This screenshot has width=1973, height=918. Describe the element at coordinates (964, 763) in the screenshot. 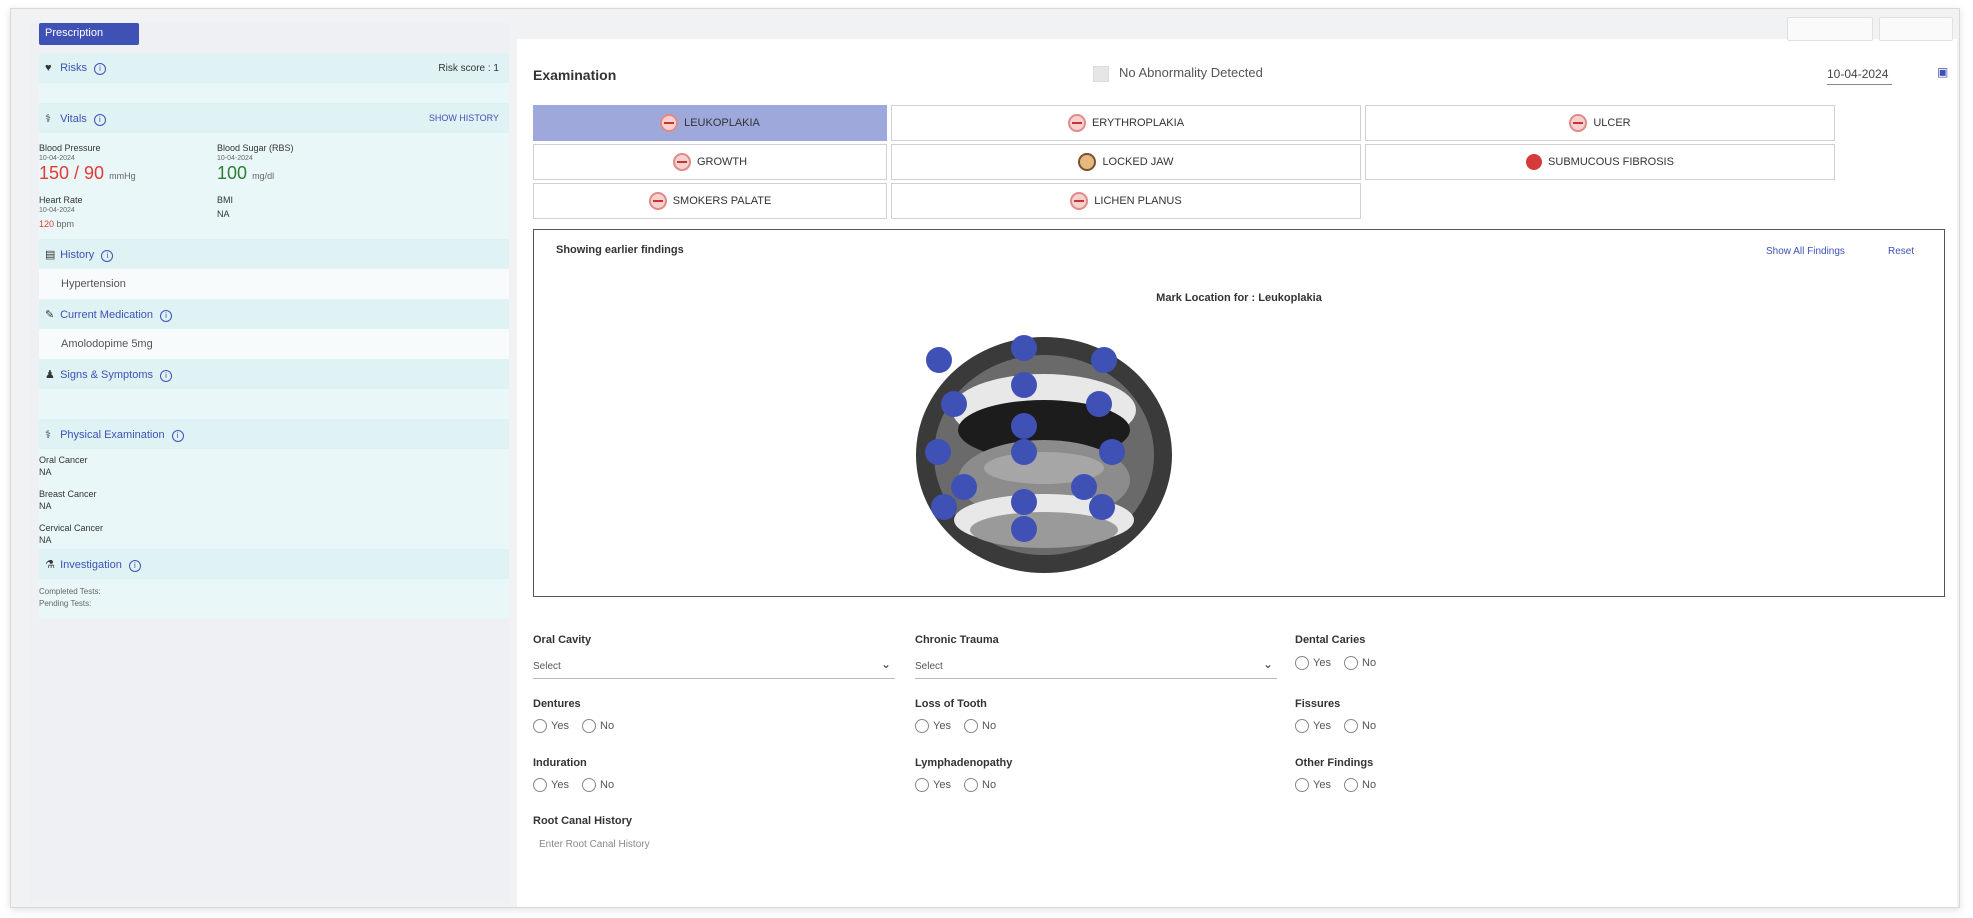

I see `lymphadenopathy-label: Lymphadenopathy` at that location.